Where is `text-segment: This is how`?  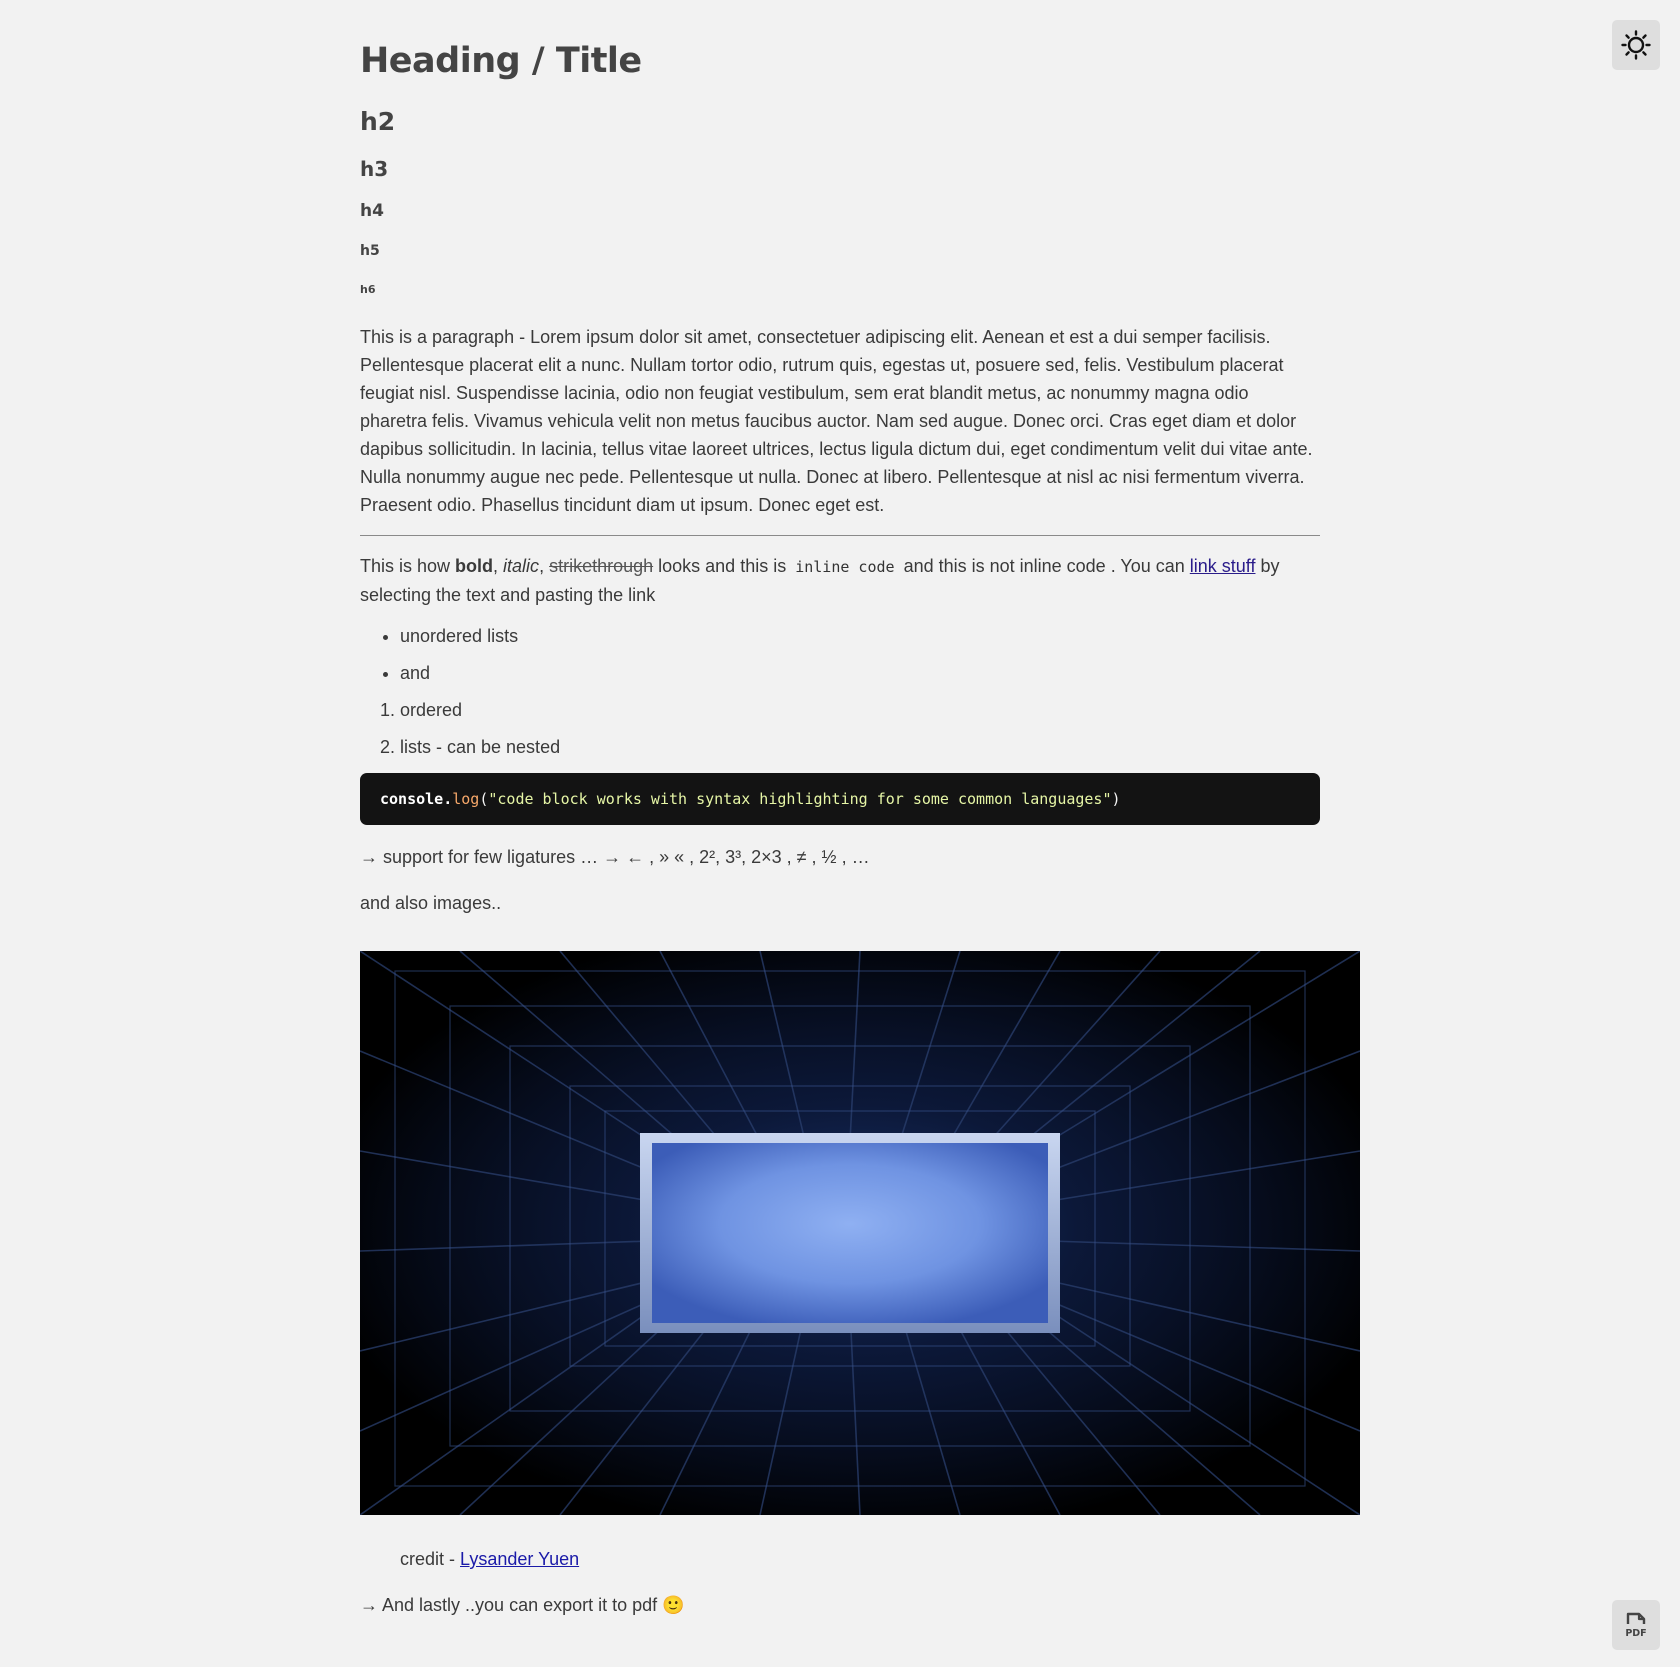
text-segment: This is how is located at coordinates (408, 566).